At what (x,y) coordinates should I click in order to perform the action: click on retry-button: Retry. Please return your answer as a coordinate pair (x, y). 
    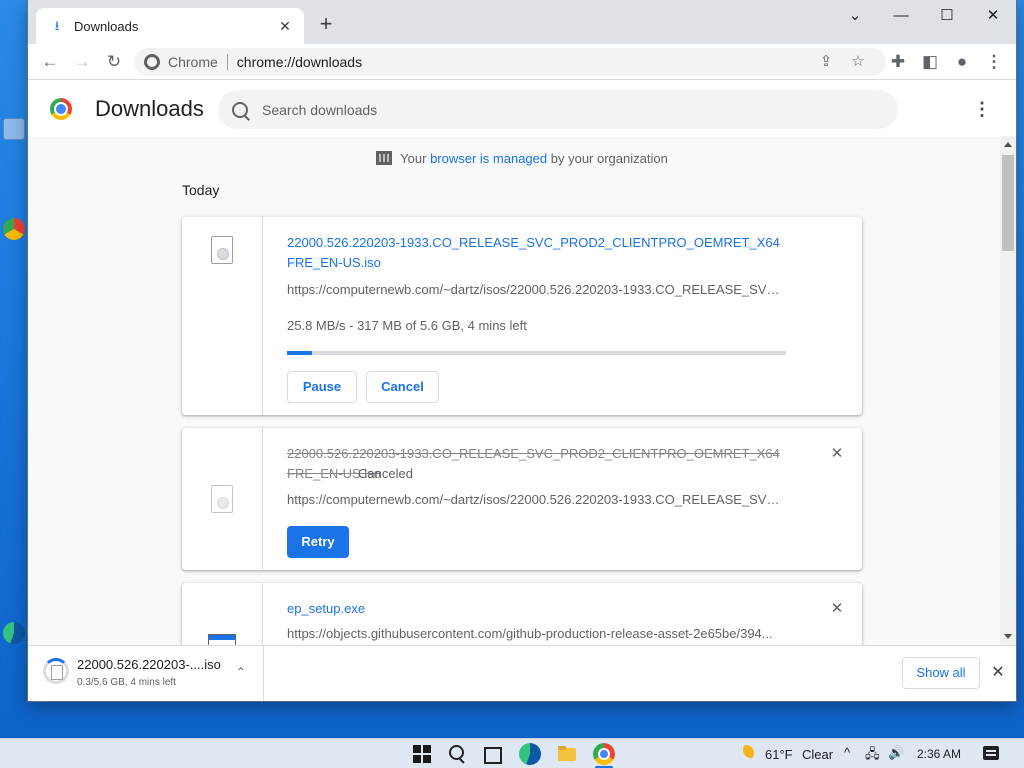
    Looking at the image, I should click on (318, 542).